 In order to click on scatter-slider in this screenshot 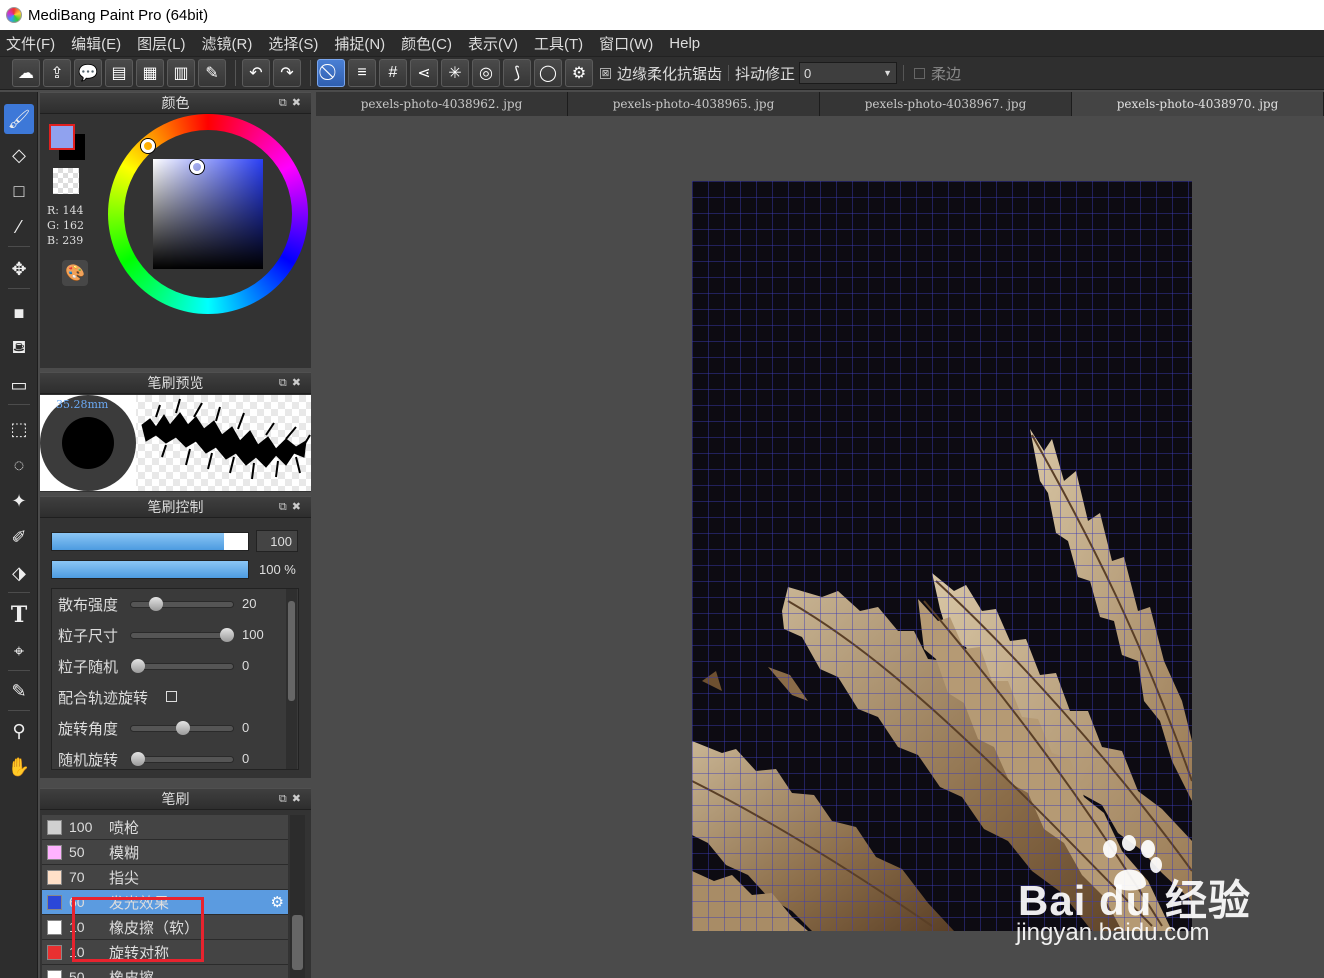, I will do `click(182, 604)`.